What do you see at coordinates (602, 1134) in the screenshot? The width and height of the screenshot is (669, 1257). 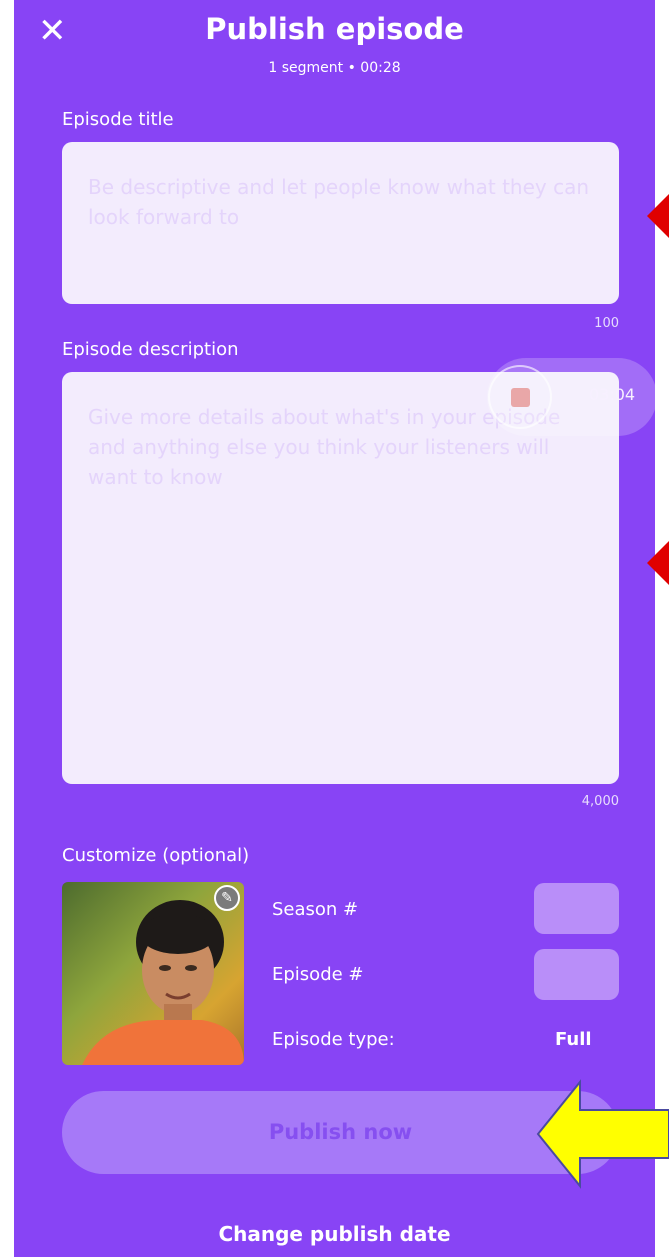 I see `annotation-arrow-icon` at bounding box center [602, 1134].